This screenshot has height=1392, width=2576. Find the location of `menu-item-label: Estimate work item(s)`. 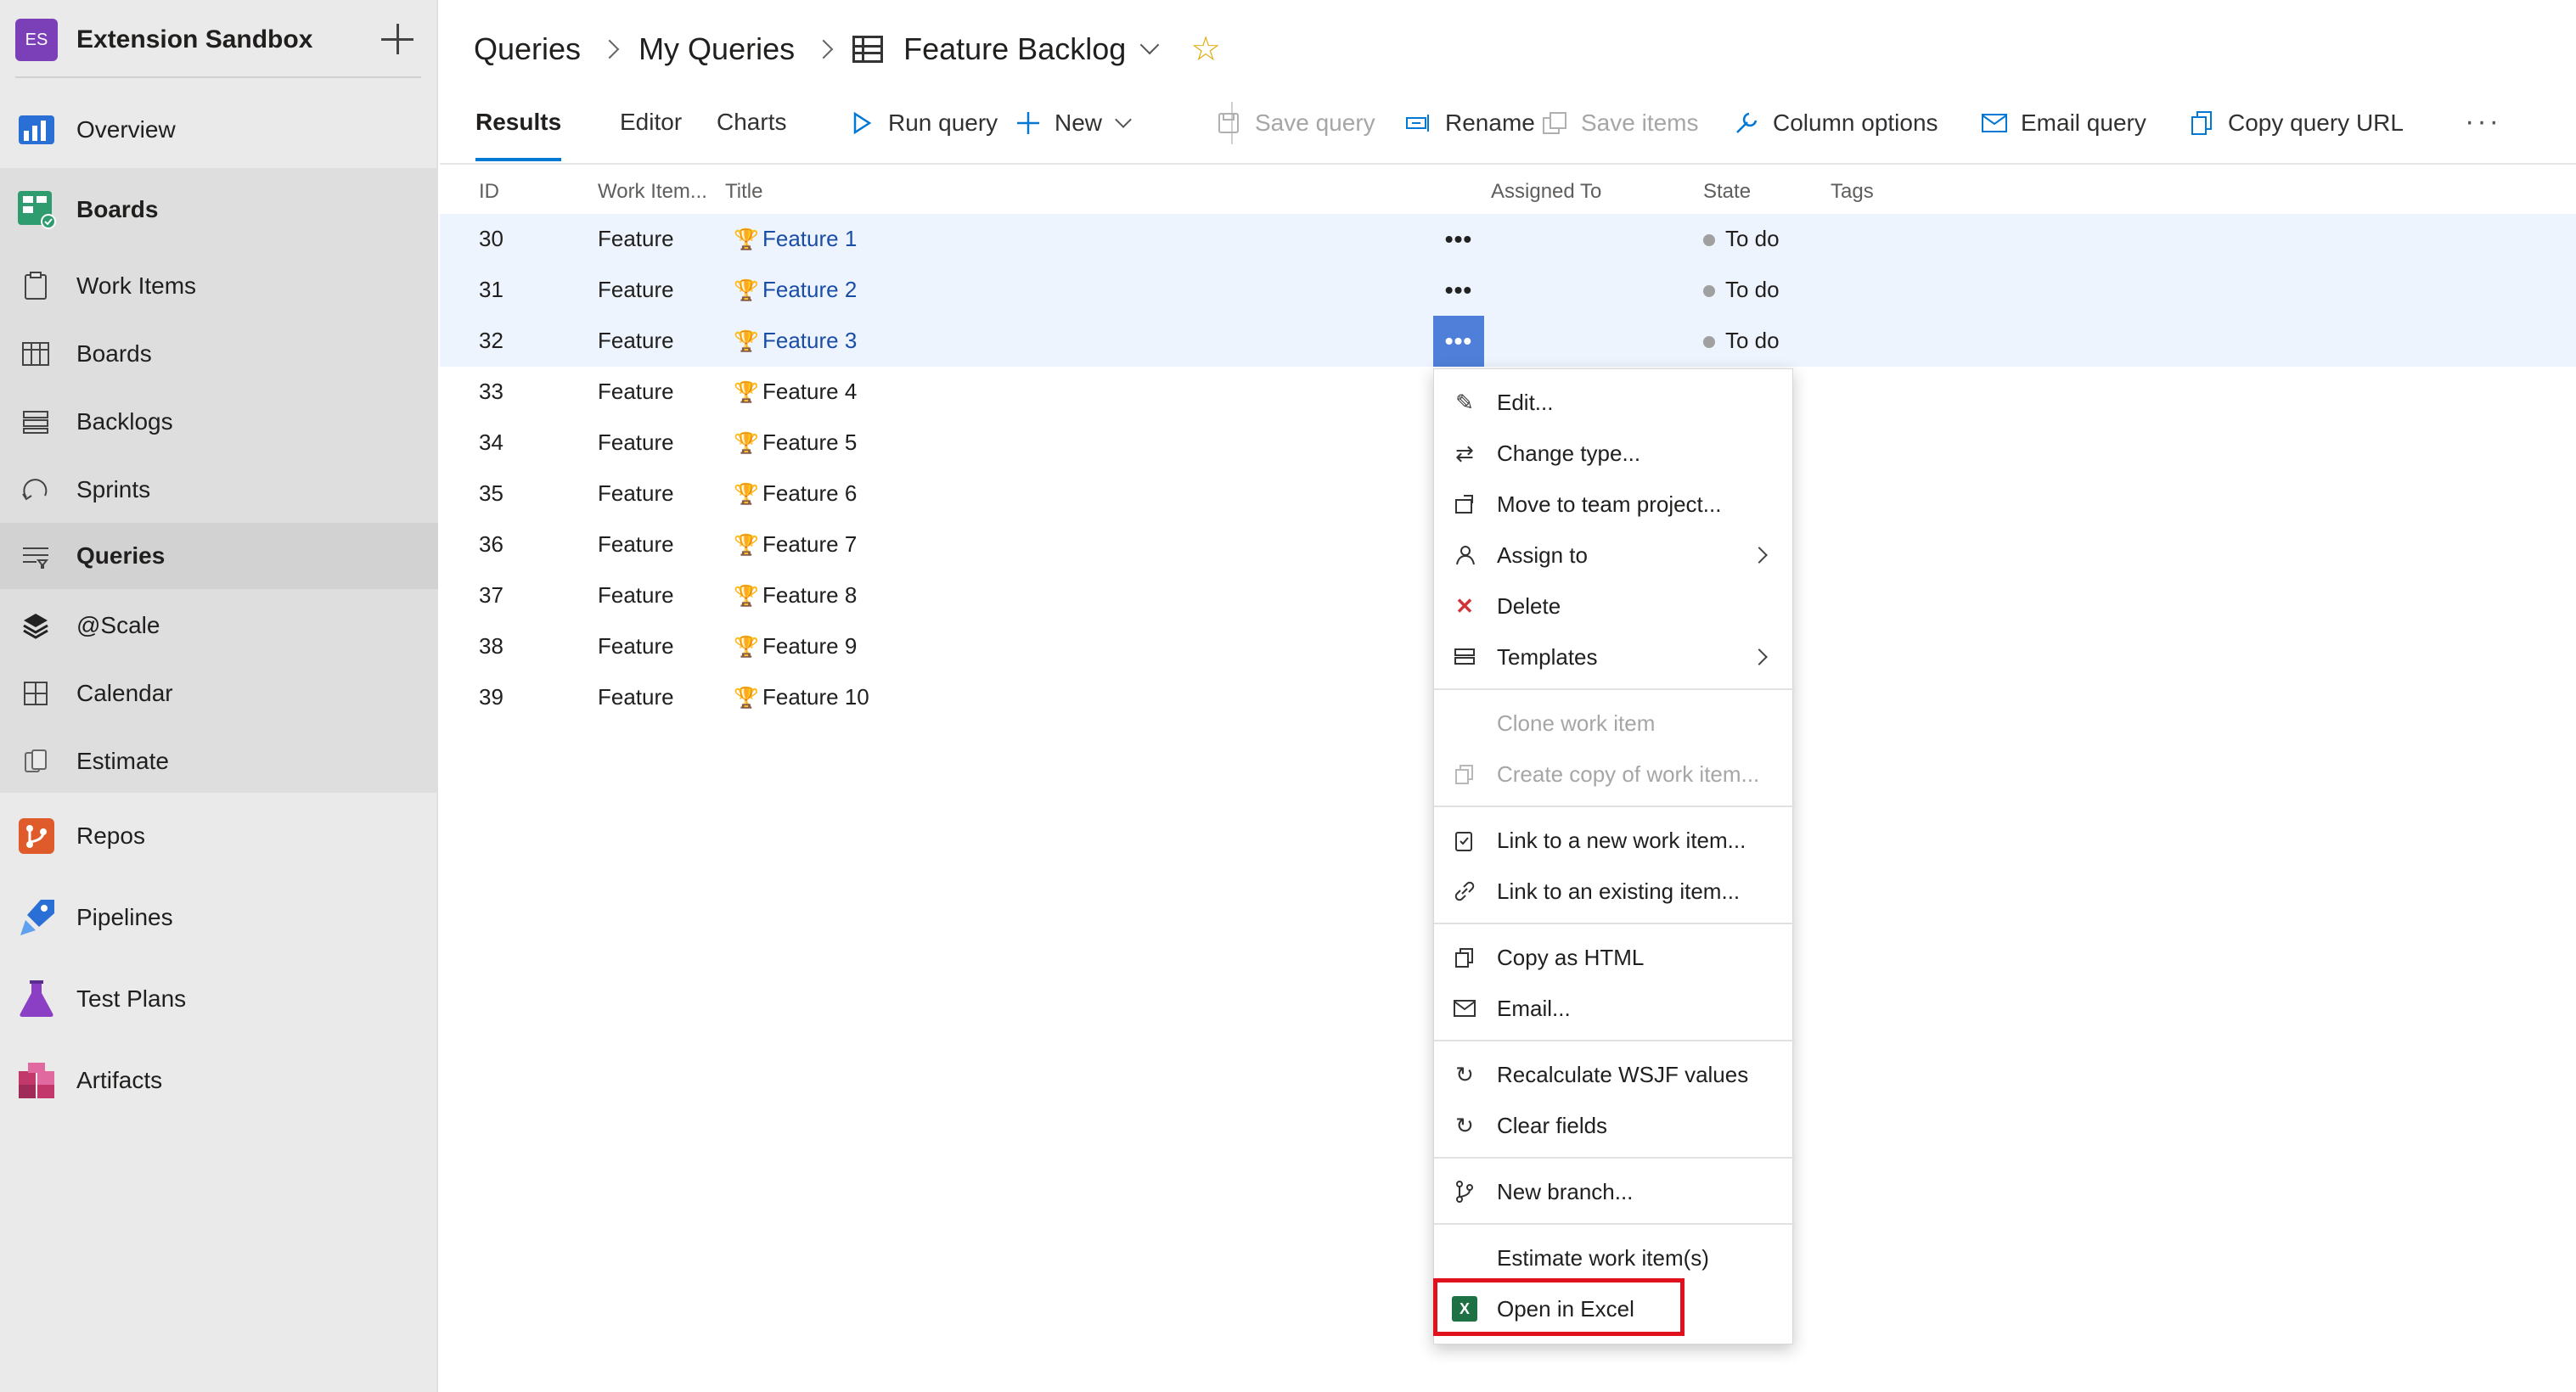

menu-item-label: Estimate work item(s) is located at coordinates (1603, 1257).